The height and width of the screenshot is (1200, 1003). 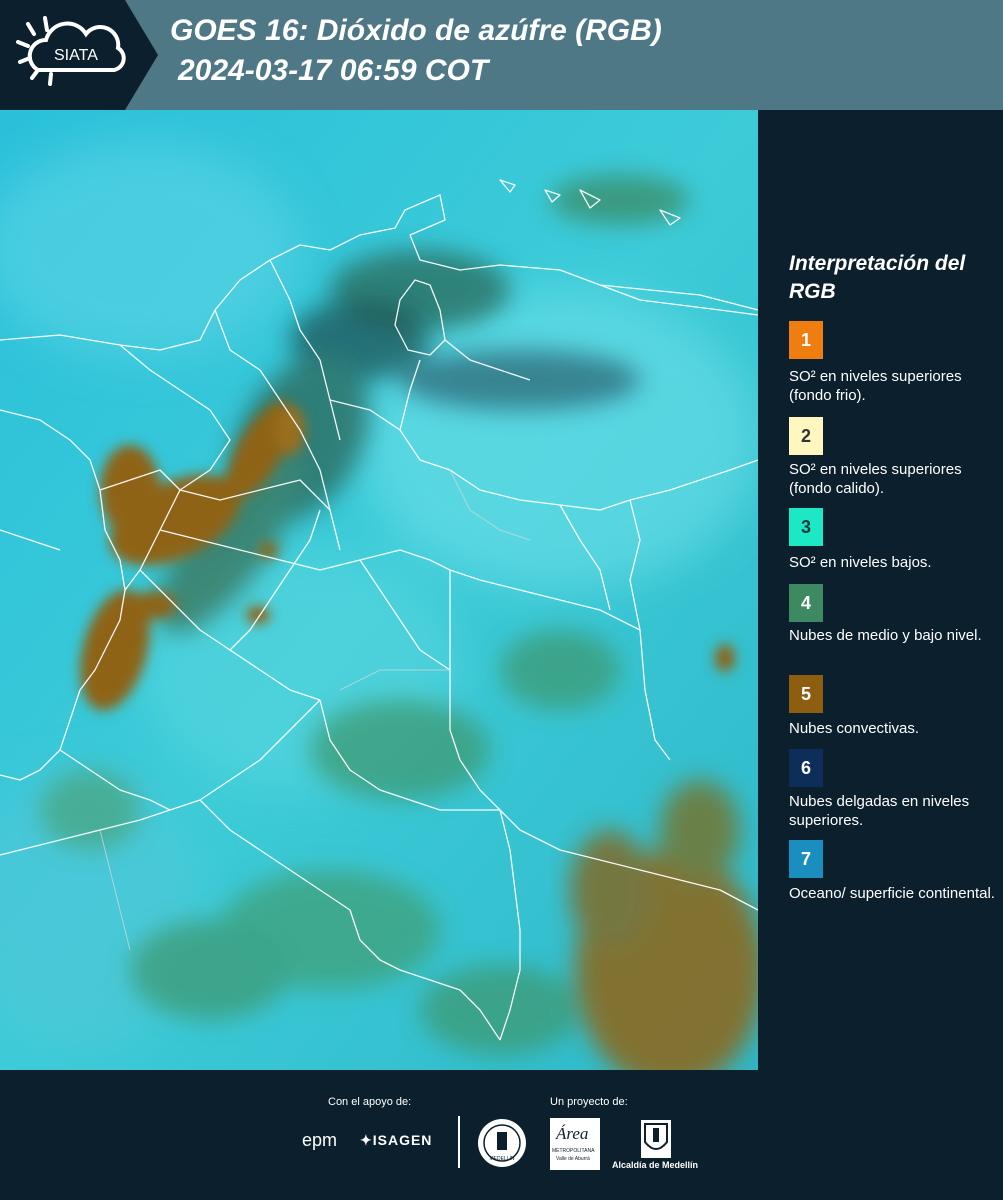 What do you see at coordinates (573, 1151) in the screenshot?
I see `area-logo-sub1: METROPOLITANA` at bounding box center [573, 1151].